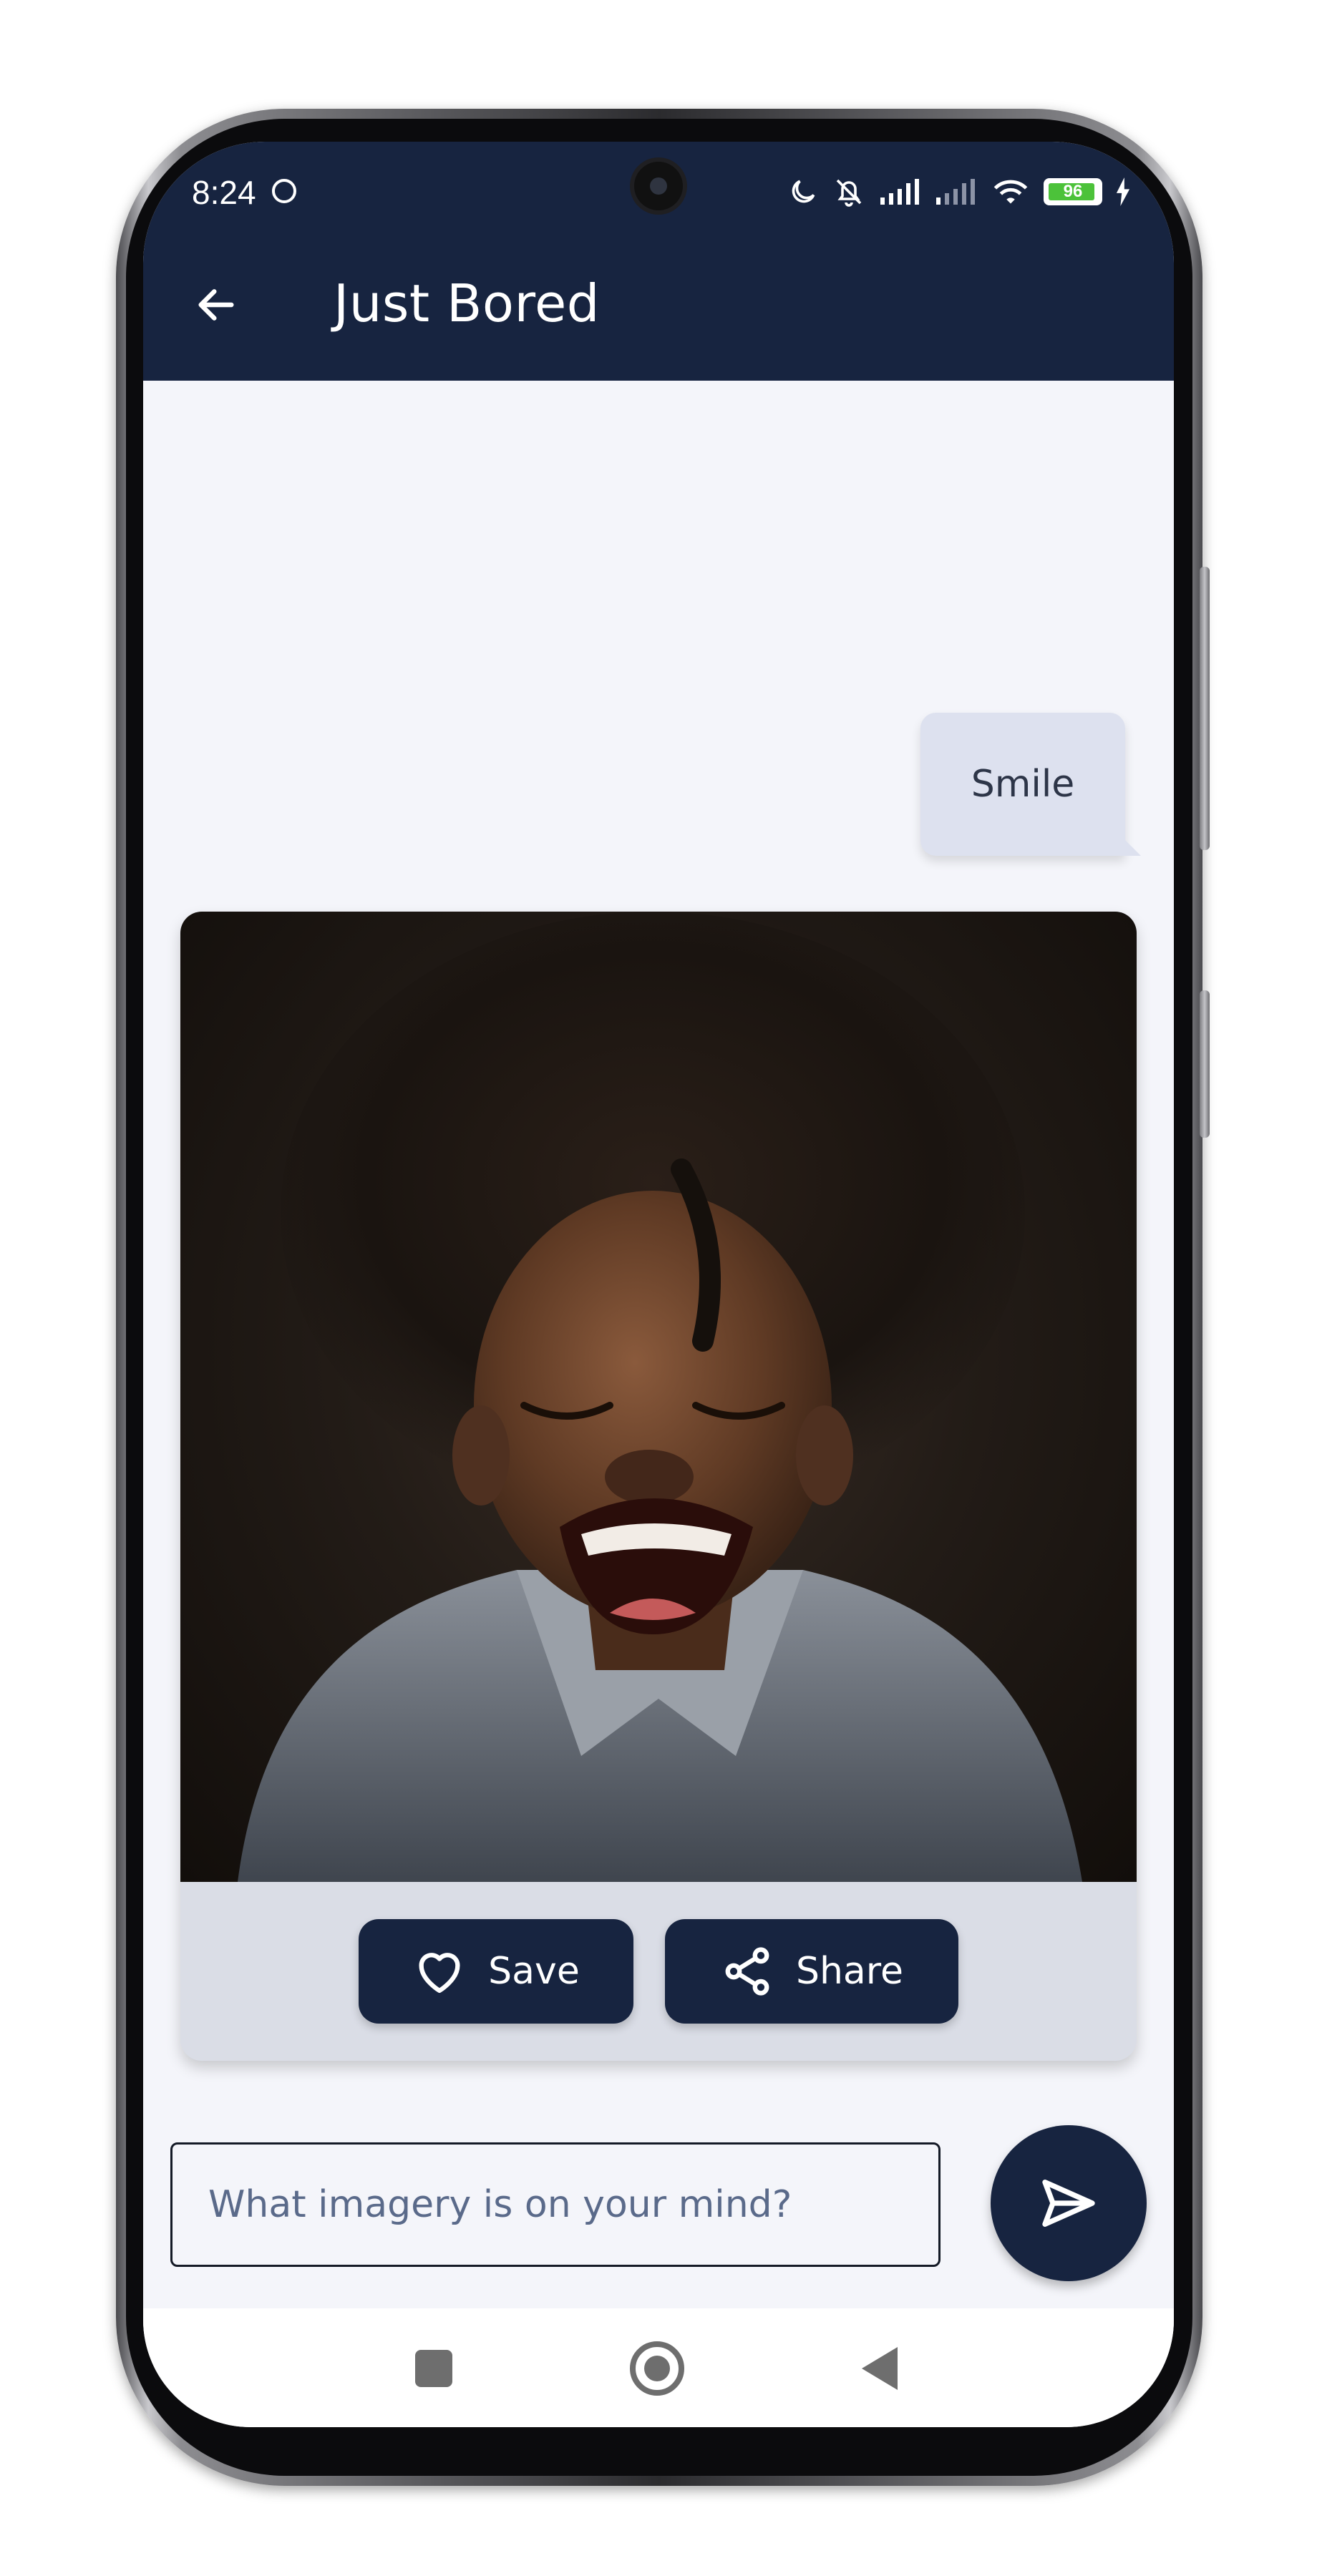 This screenshot has width=1317, height=2576. I want to click on recent-apps-button, so click(433, 2368).